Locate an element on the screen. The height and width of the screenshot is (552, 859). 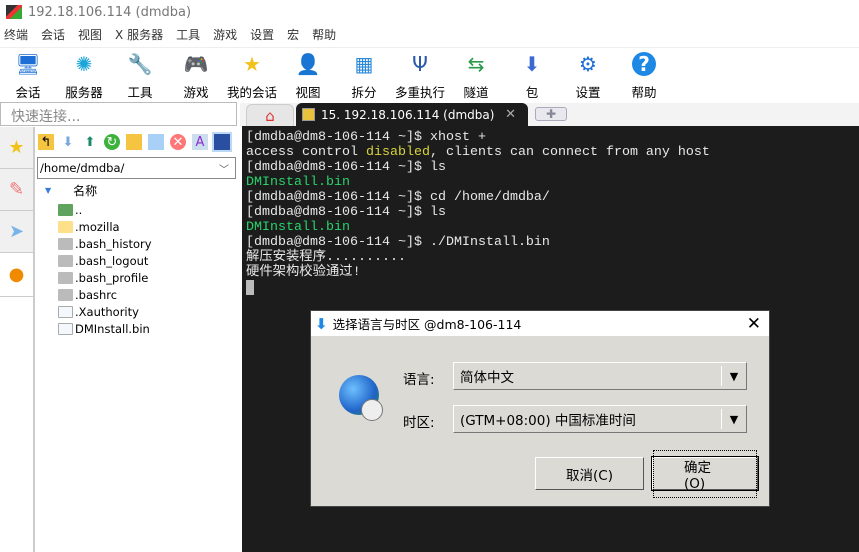
file-name: .bash_profile is located at coordinates (112, 277).